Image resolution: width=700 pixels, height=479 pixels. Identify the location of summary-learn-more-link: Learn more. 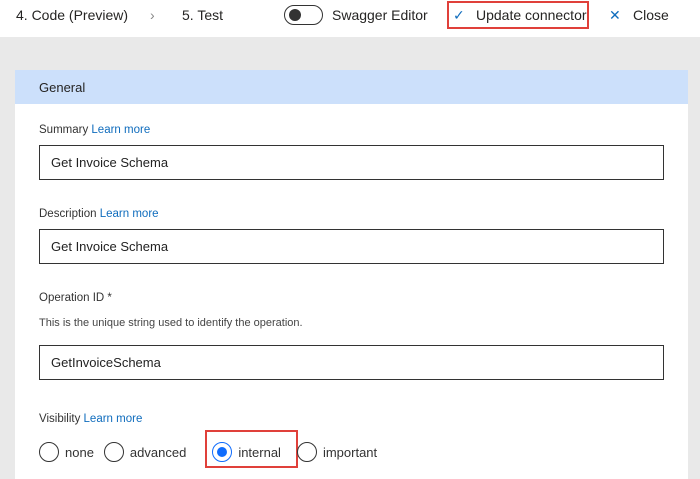
(120, 130).